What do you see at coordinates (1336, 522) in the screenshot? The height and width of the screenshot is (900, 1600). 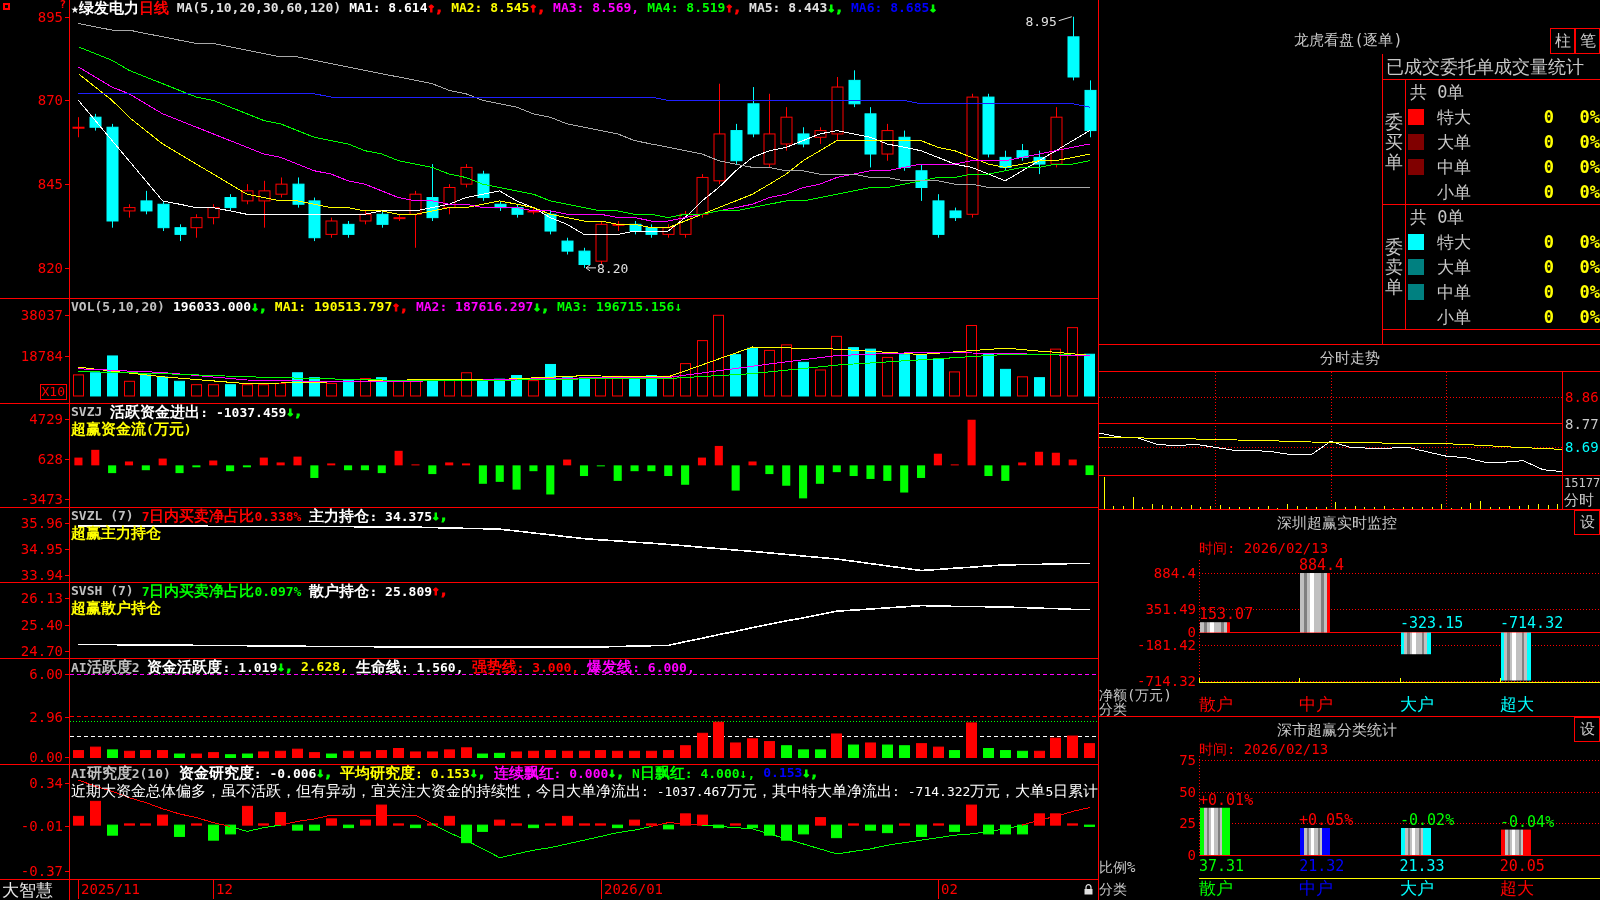 I see `panel-title: 深圳超赢实时监控` at bounding box center [1336, 522].